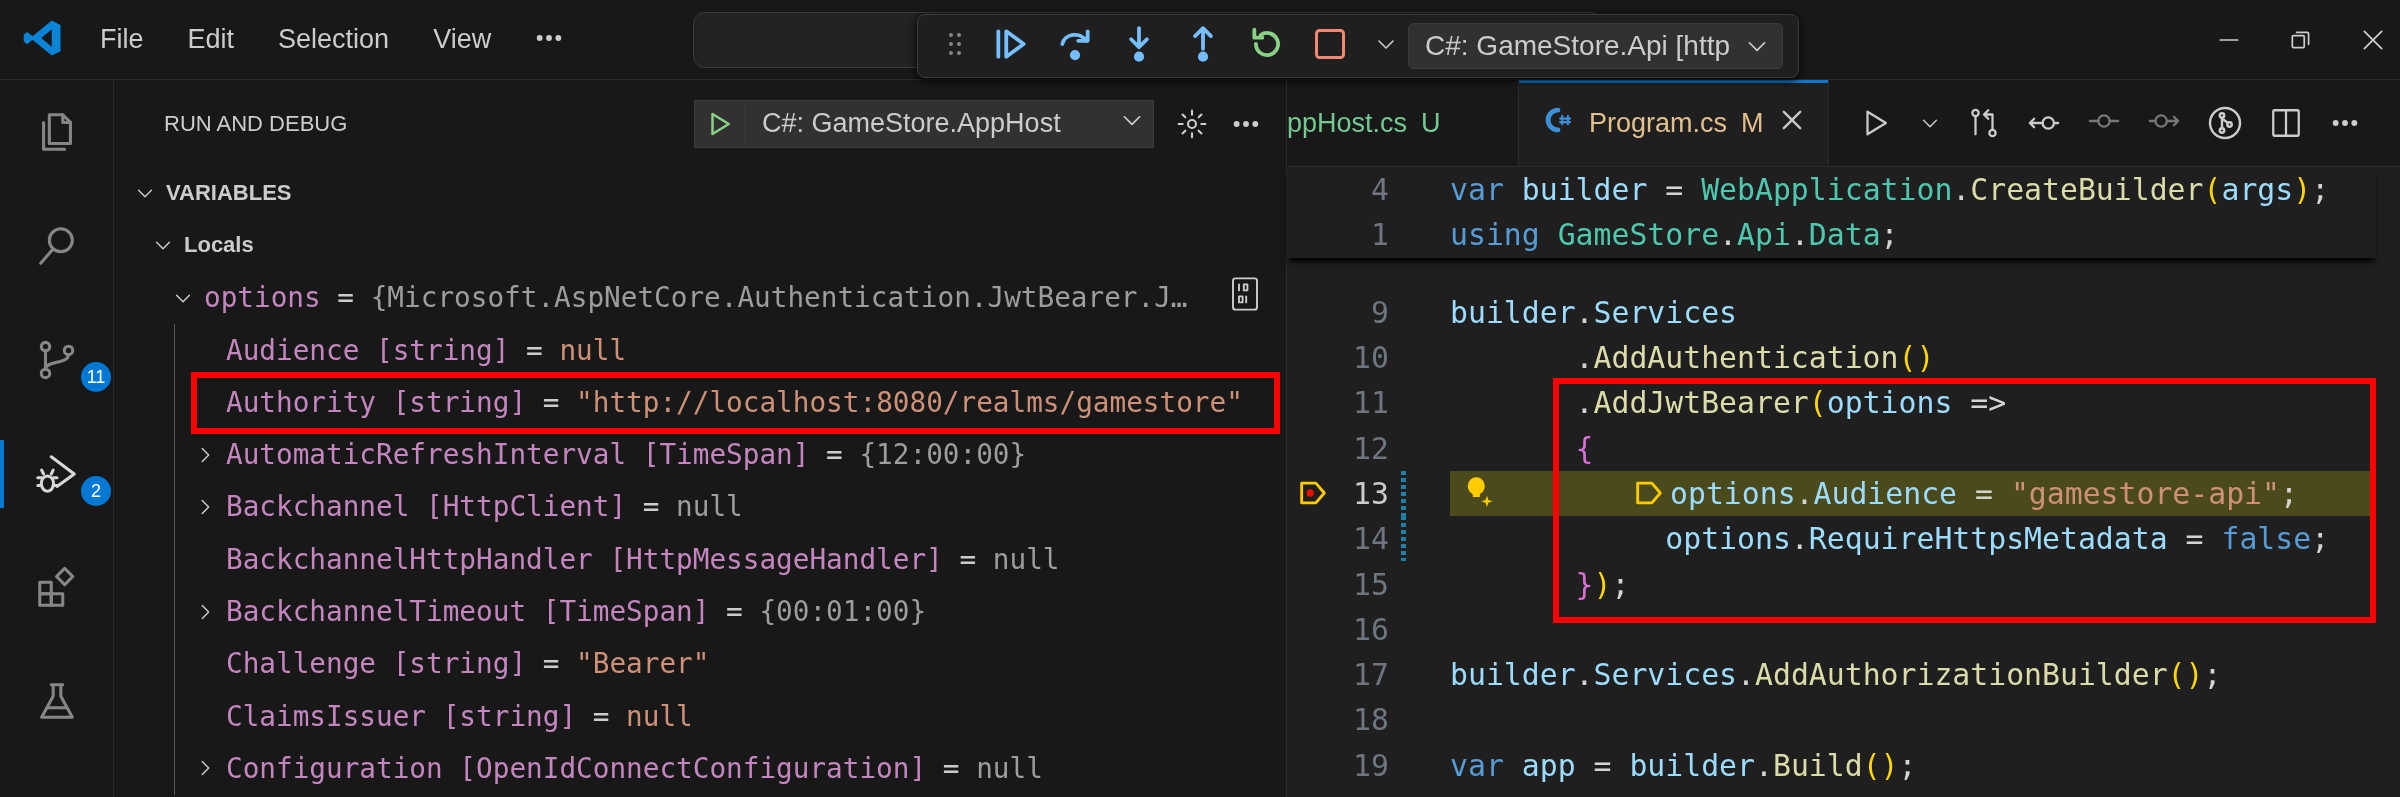 This screenshot has height=797, width=2400. Describe the element at coordinates (122, 39) in the screenshot. I see `menu-item: File` at that location.